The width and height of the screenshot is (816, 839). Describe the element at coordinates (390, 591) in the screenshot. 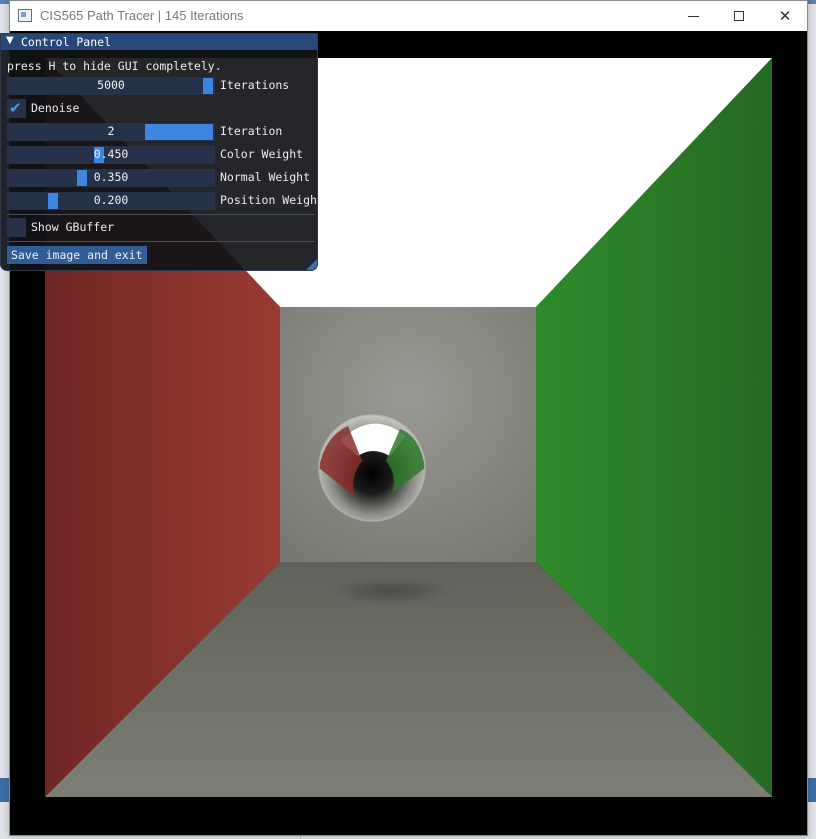

I see `sphere-shadow` at that location.